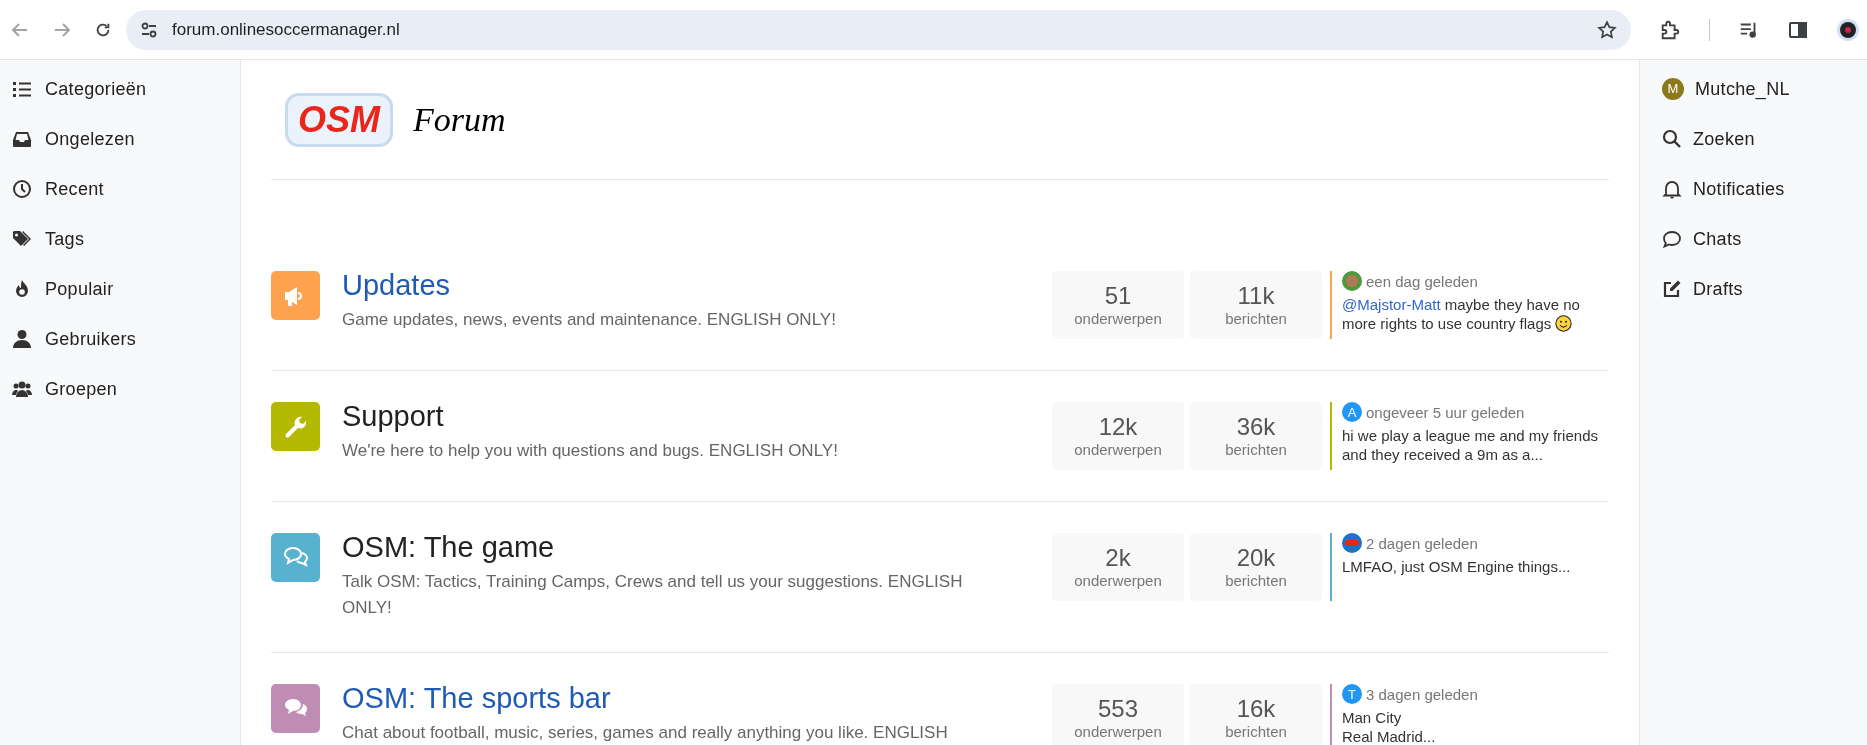 The width and height of the screenshot is (1867, 745). What do you see at coordinates (1256, 296) in the screenshot?
I see `post-count: 11k` at bounding box center [1256, 296].